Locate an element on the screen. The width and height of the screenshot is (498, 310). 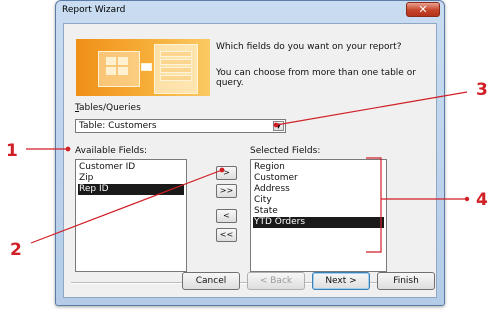
callout-2: 2 is located at coordinates (16, 250).